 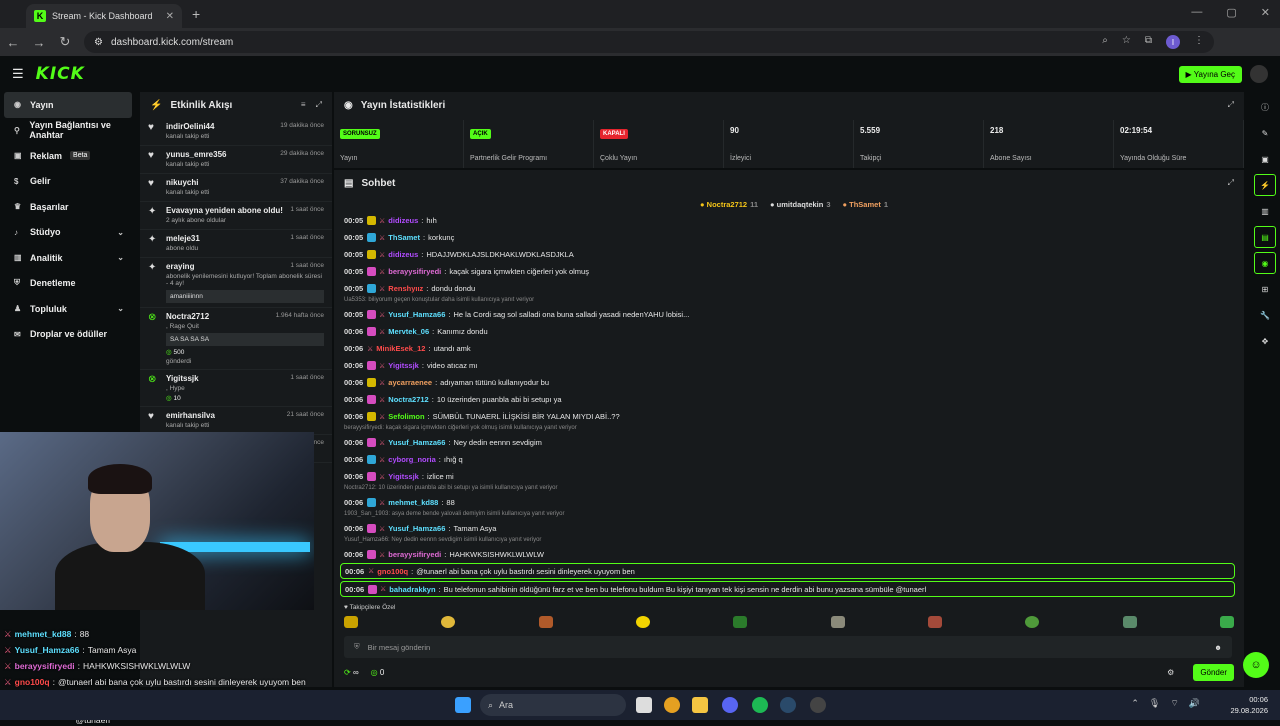 I want to click on sidebar-item: ▥ Analitik ⌄, so click(x=69, y=258).